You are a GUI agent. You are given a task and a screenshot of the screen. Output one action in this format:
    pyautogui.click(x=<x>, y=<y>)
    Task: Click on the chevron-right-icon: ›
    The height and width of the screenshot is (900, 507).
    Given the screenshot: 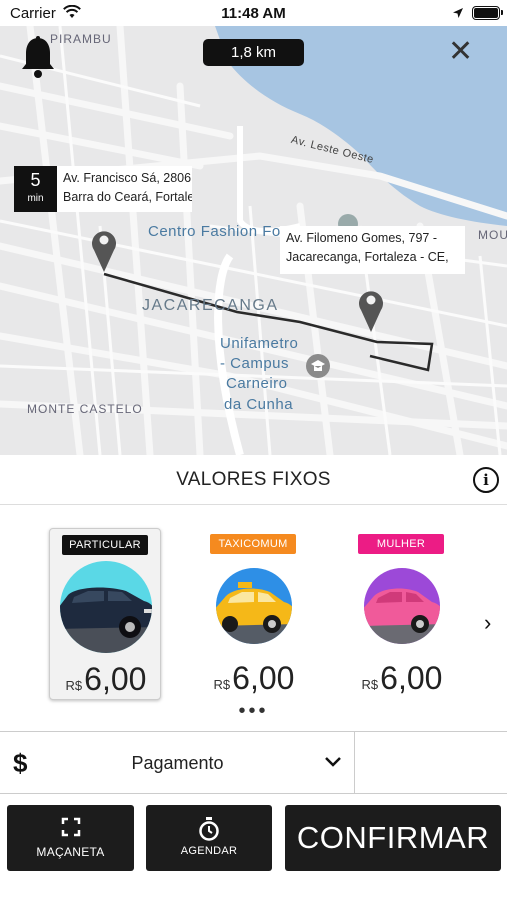 What is the action you would take?
    pyautogui.click(x=487, y=623)
    